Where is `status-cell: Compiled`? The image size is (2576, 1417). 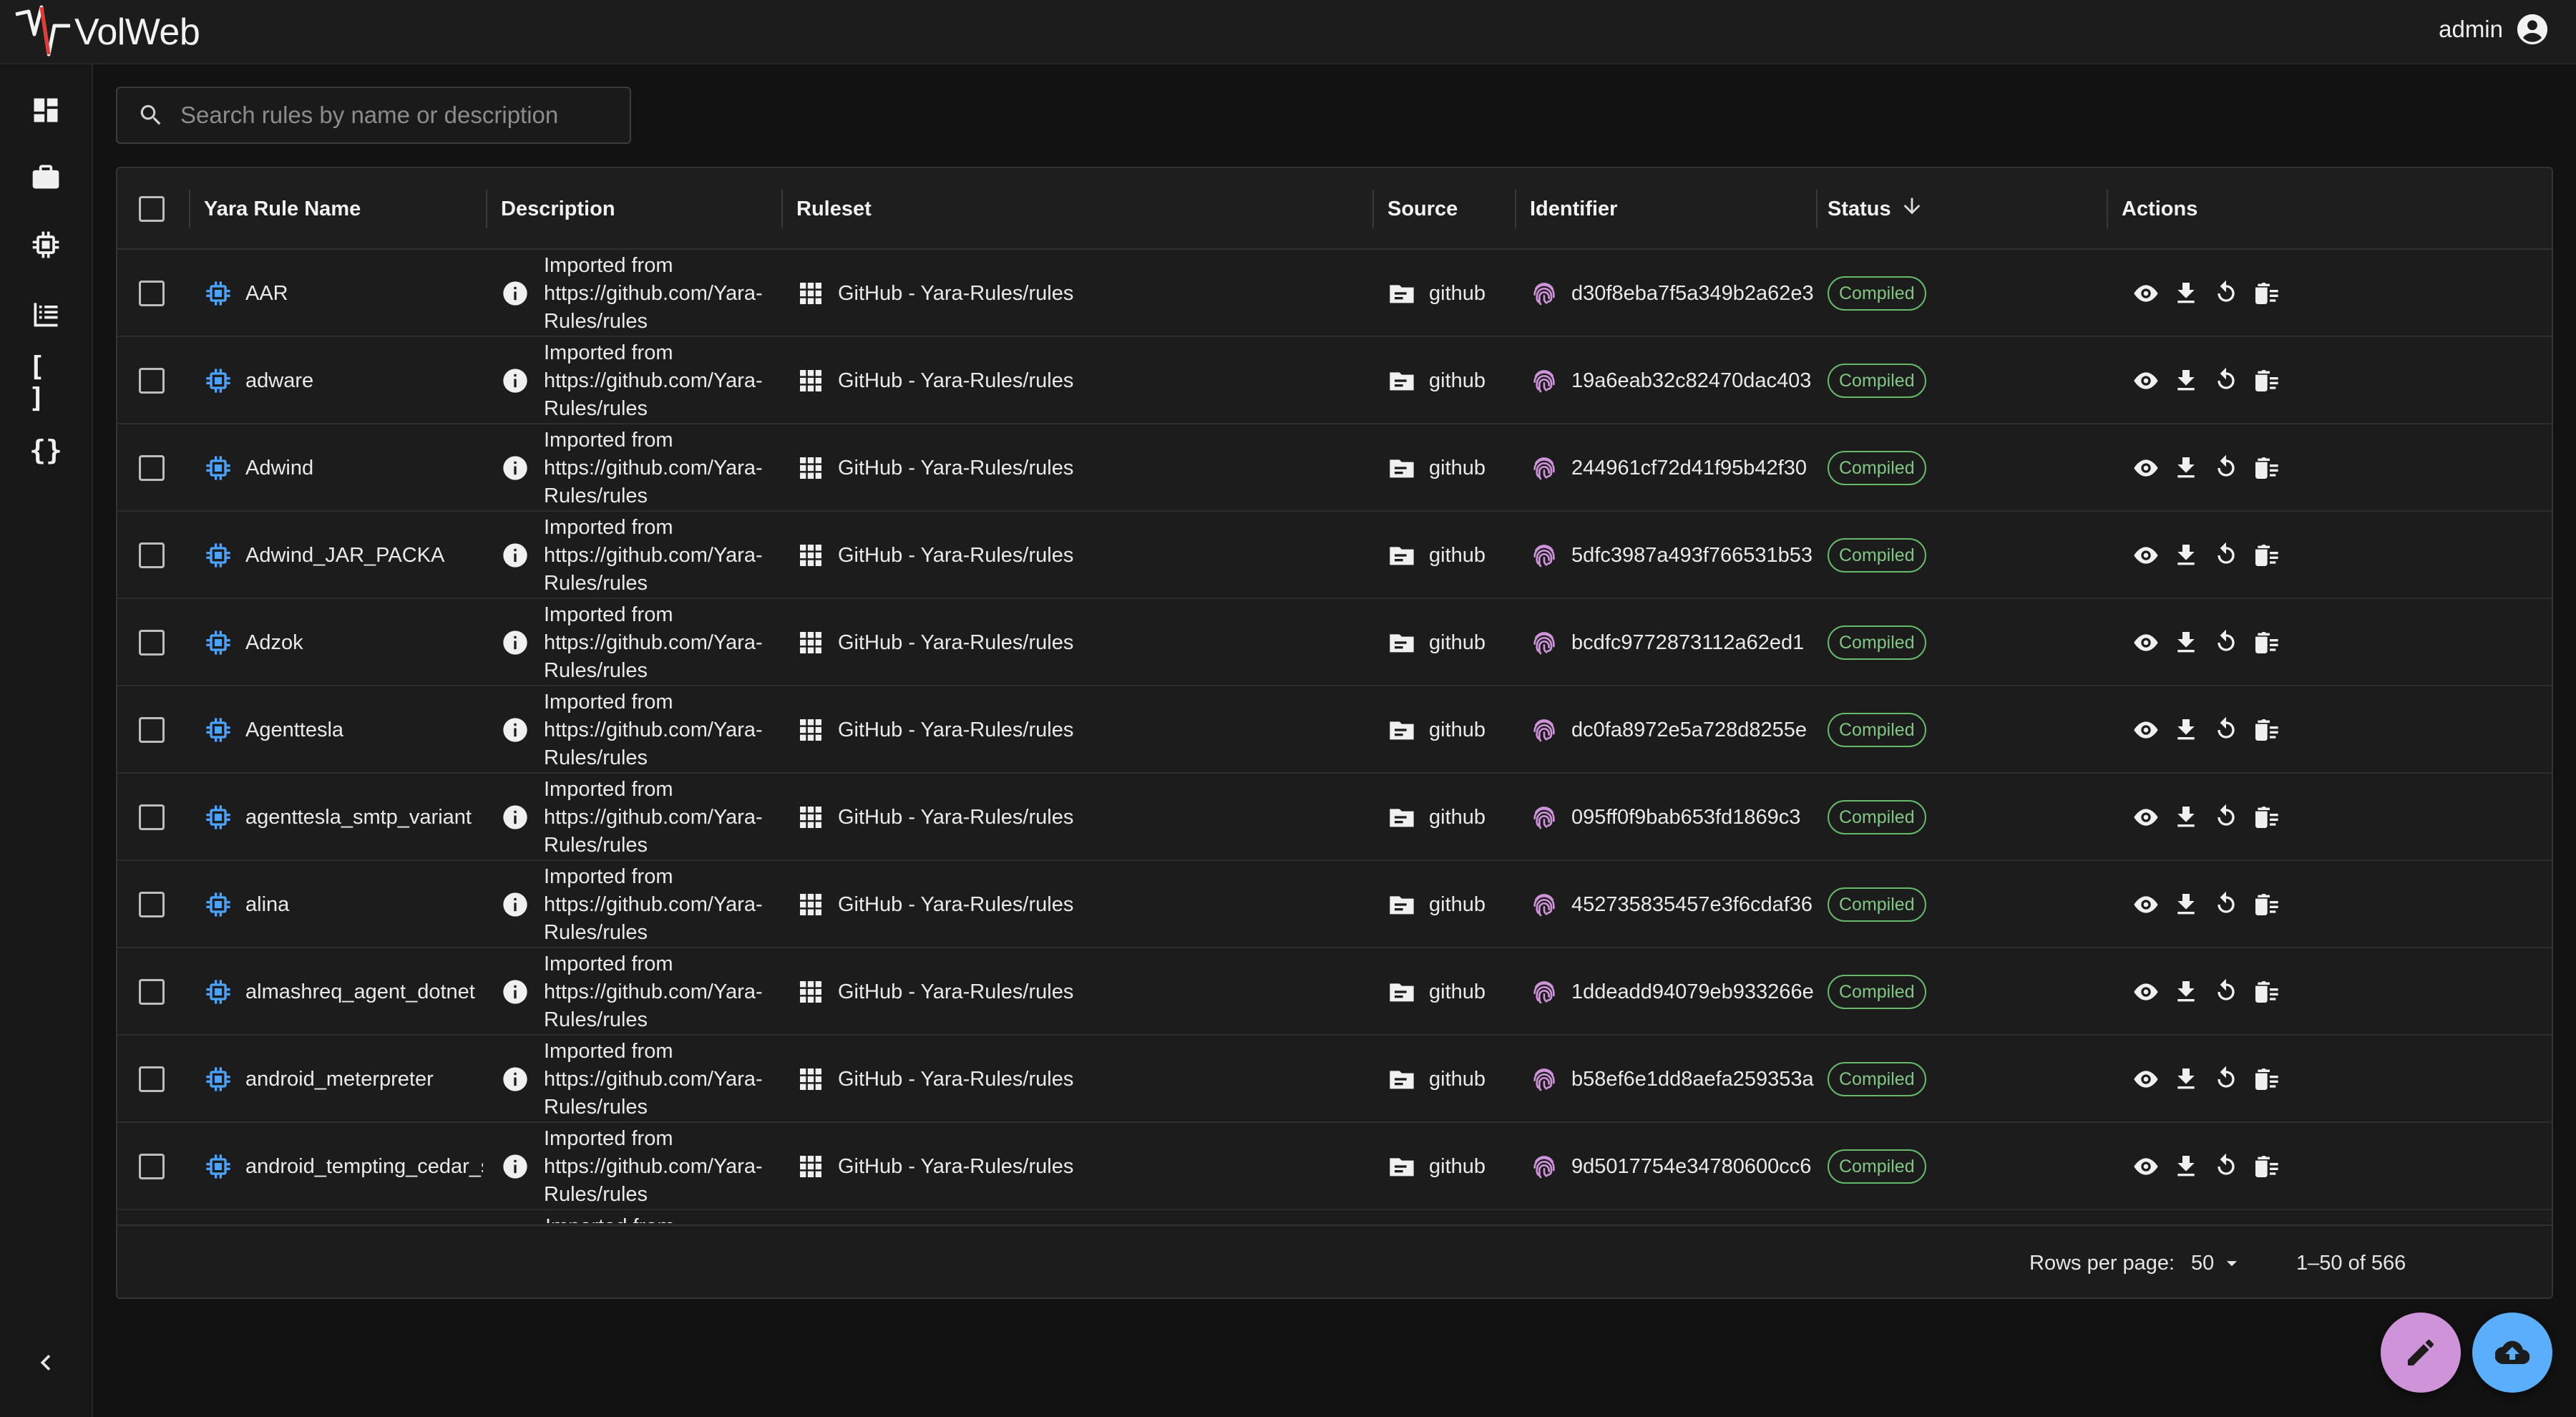
status-cell: Compiled is located at coordinates (1877, 642).